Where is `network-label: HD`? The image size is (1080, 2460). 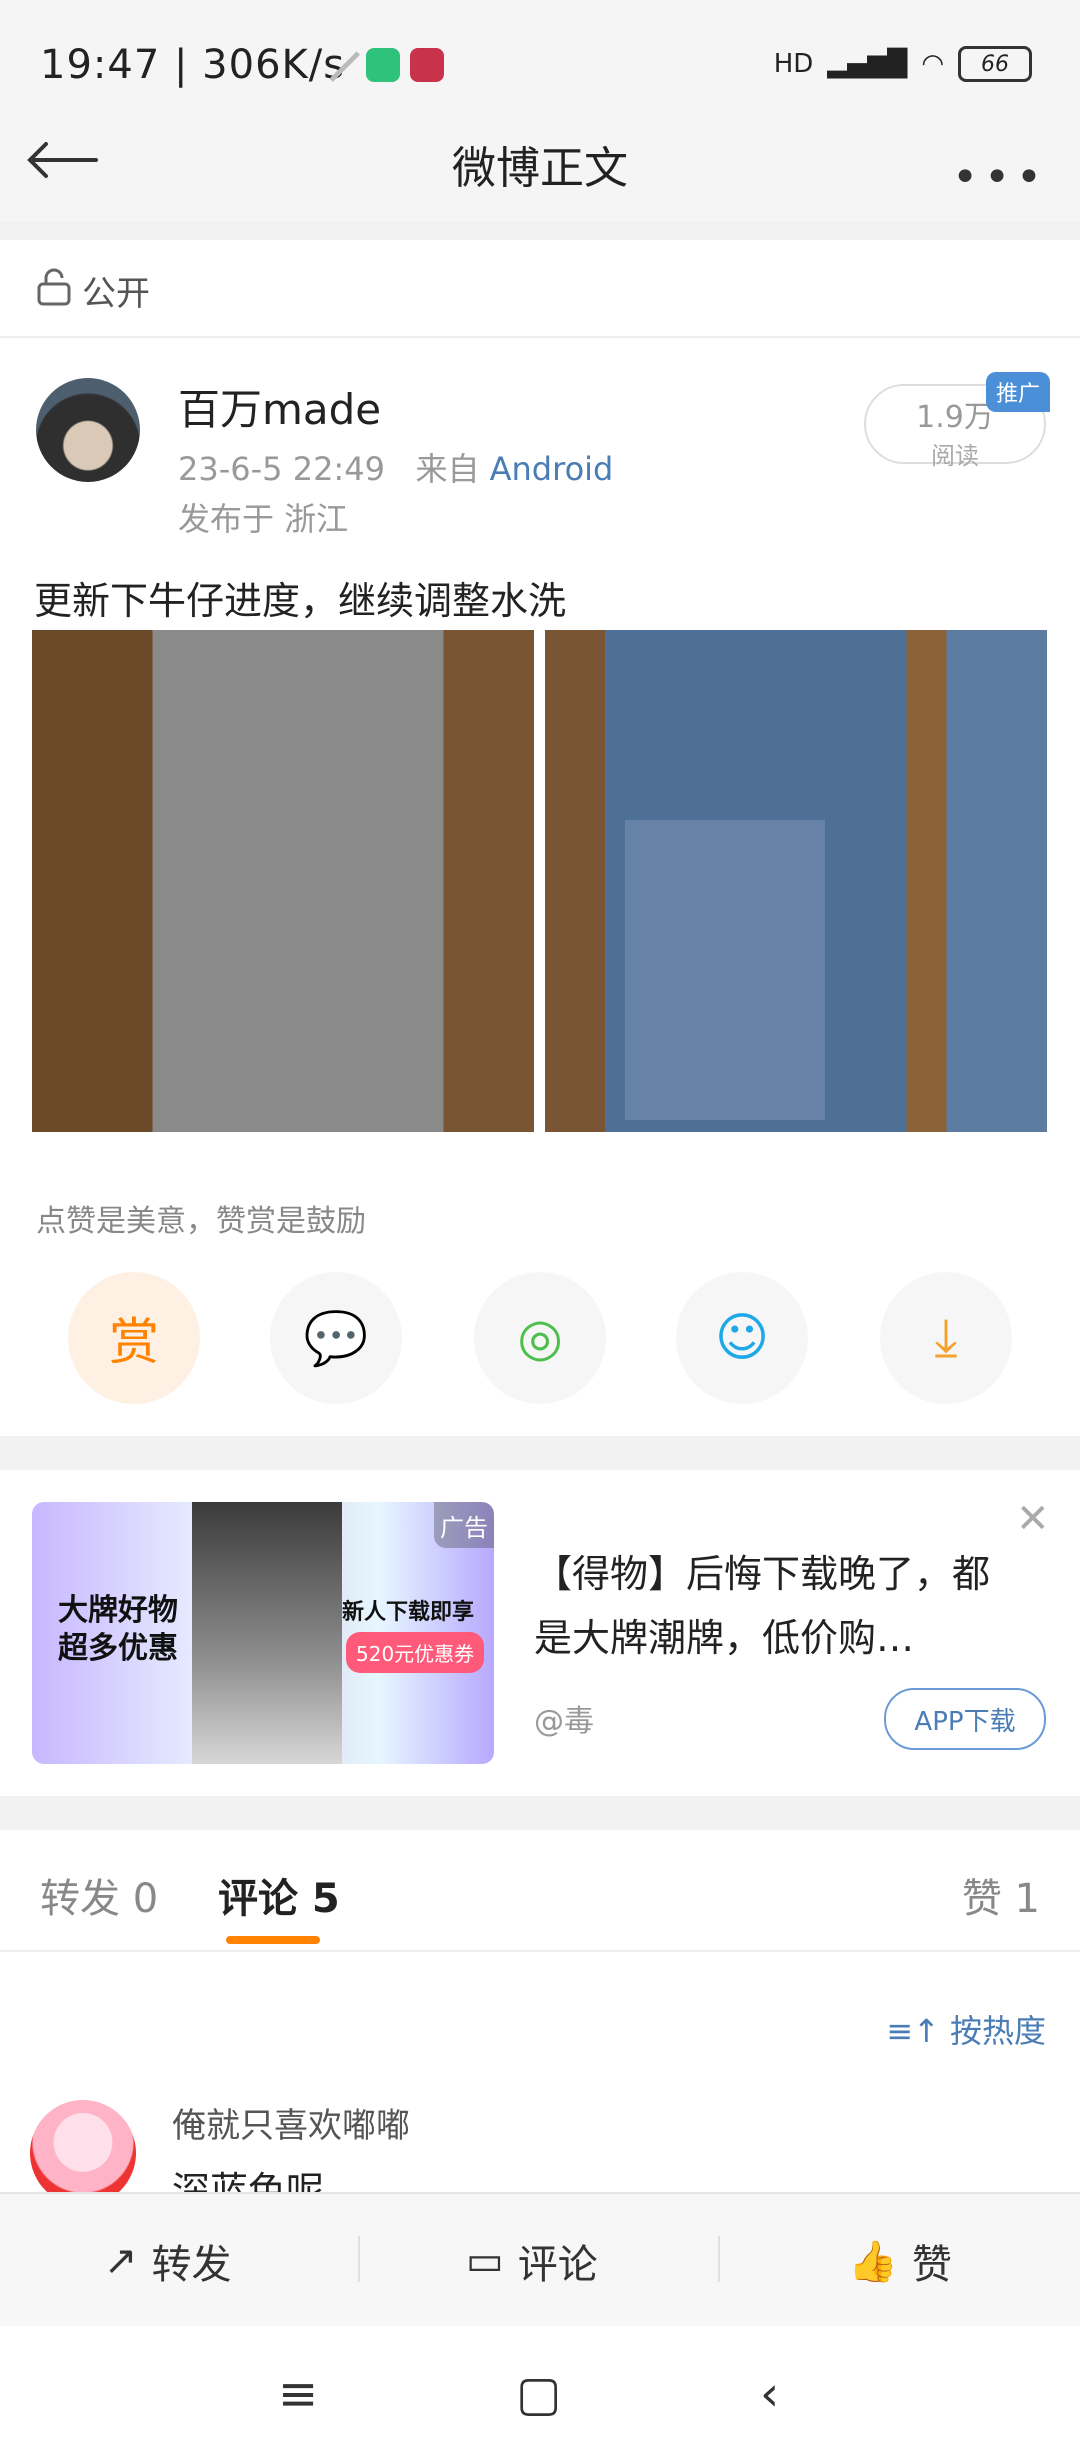
network-label: HD is located at coordinates (793, 64).